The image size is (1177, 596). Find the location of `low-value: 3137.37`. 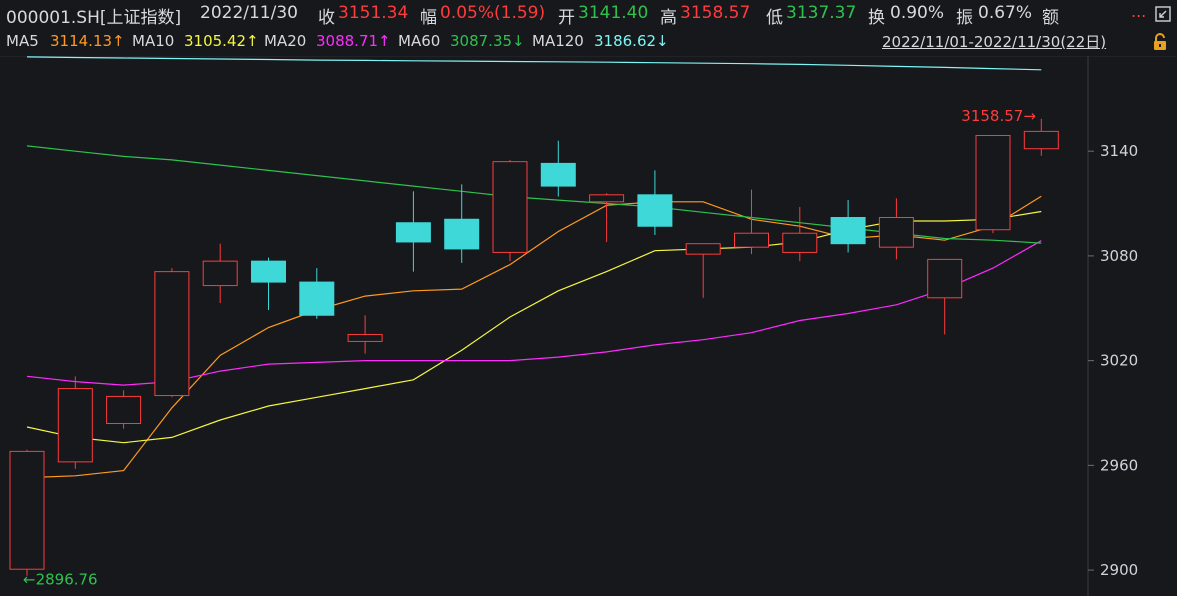

low-value: 3137.37 is located at coordinates (821, 13).